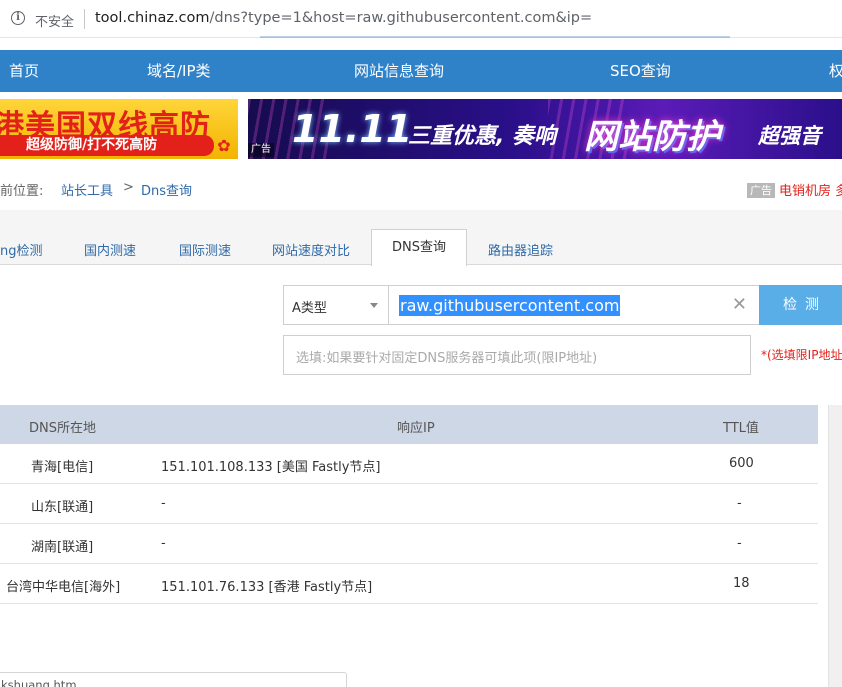 The height and width of the screenshot is (687, 842). Describe the element at coordinates (107, 145) in the screenshot. I see `ad-banner-left-sub: 超级防御/打不死高防` at that location.